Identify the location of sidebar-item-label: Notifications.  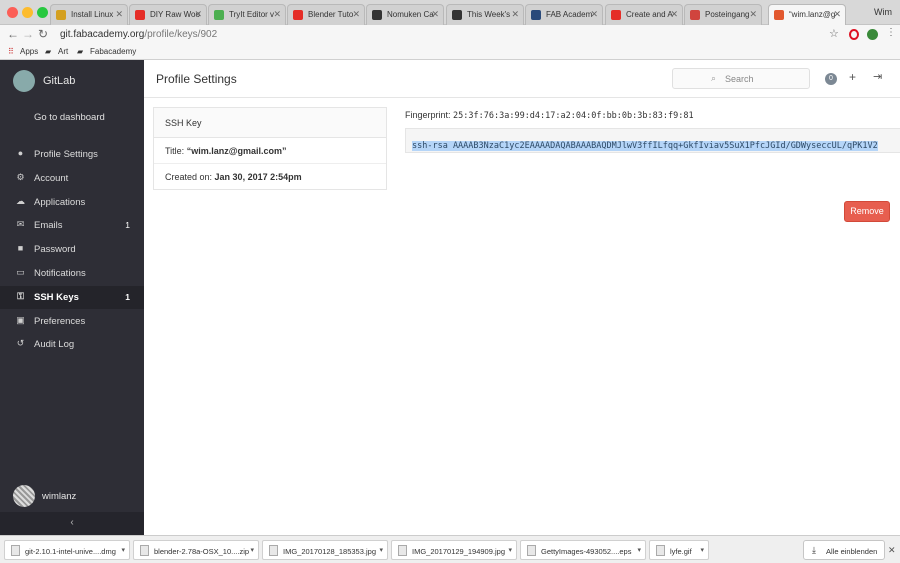
(60, 273).